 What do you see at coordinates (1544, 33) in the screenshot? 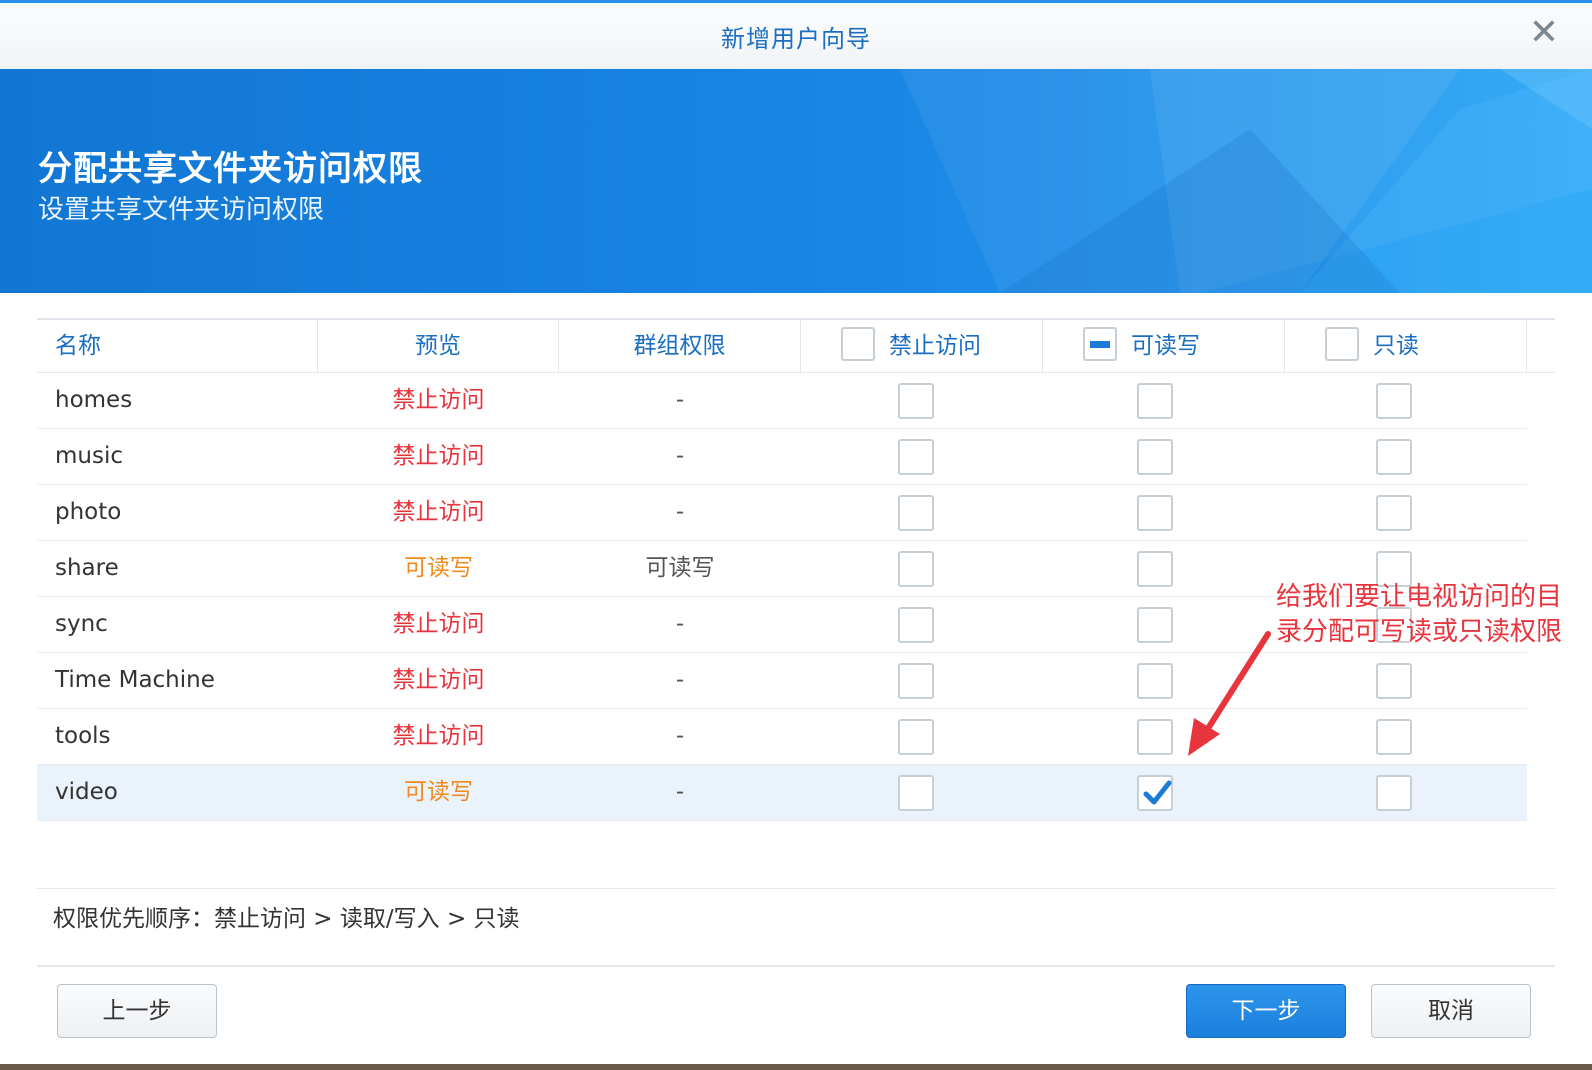
I see `close-icon: ✕` at bounding box center [1544, 33].